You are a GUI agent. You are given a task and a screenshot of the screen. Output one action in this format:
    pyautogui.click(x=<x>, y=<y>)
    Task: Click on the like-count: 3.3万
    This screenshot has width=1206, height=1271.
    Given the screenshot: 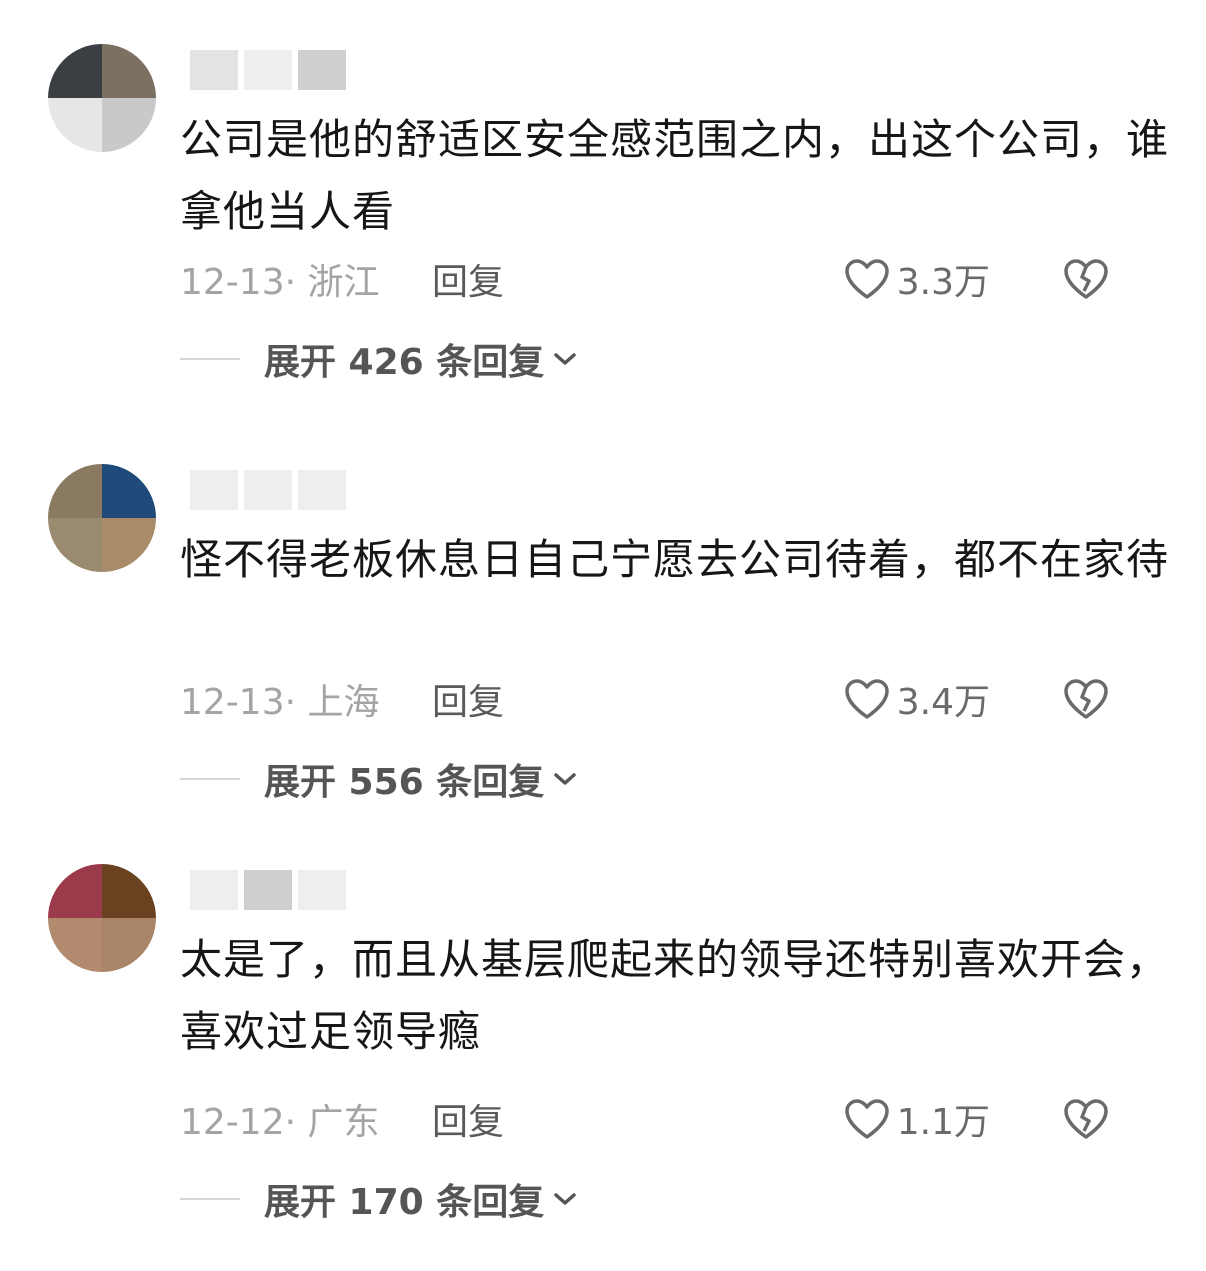 What is the action you would take?
    pyautogui.click(x=943, y=282)
    